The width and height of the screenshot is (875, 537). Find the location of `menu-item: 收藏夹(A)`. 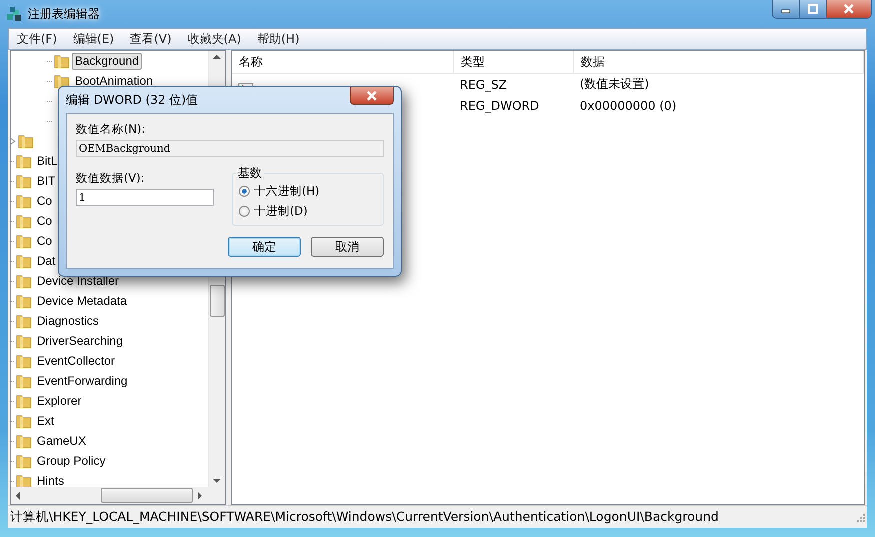

menu-item: 收藏夹(A) is located at coordinates (215, 39).